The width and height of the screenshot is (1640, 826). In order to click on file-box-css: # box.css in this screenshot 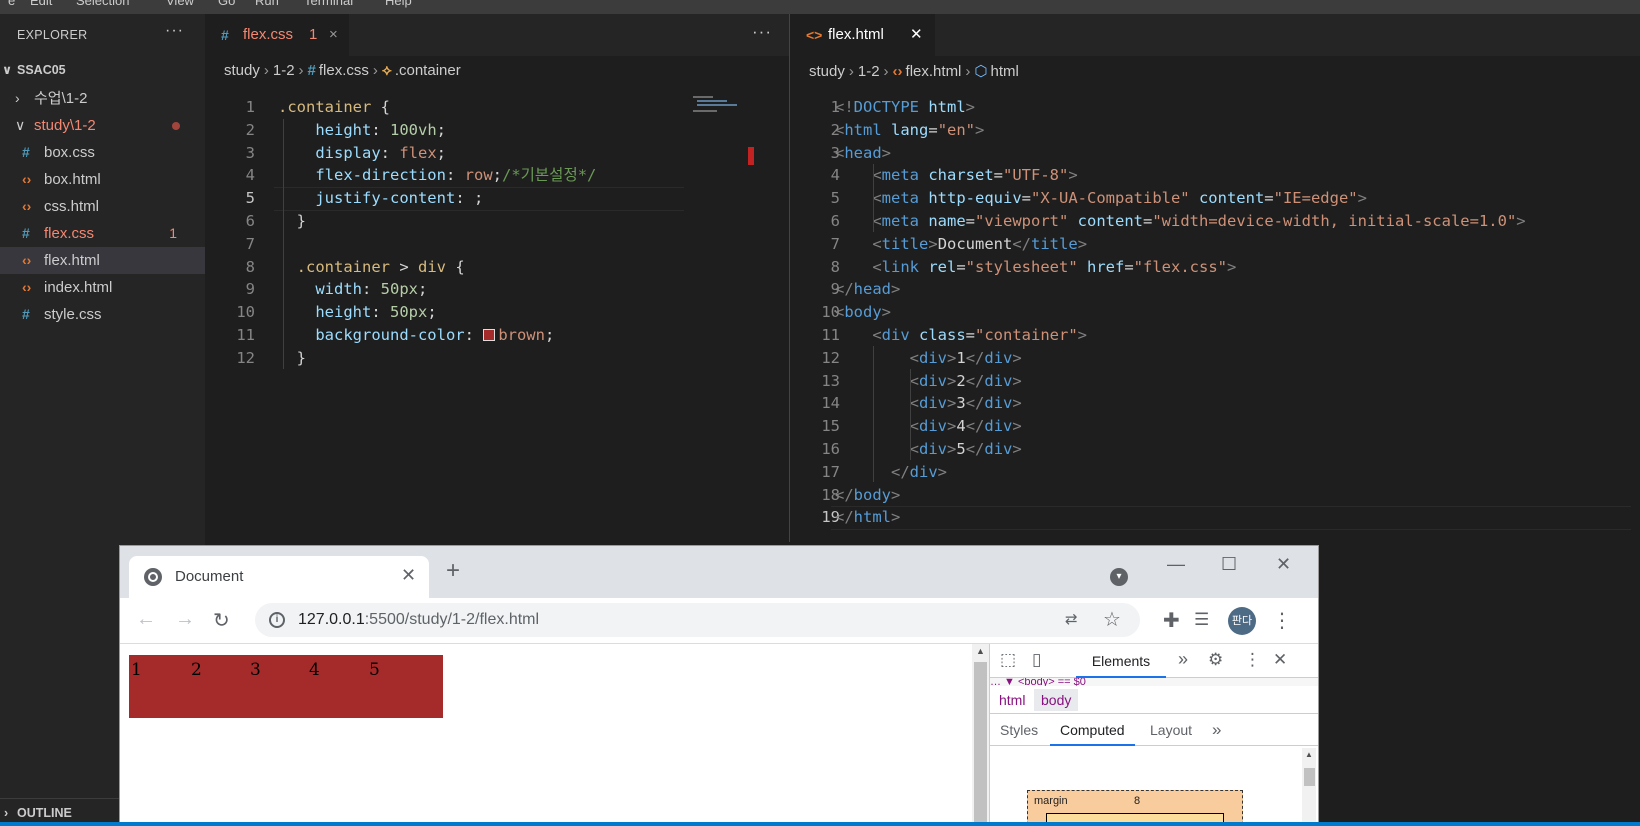, I will do `click(102, 152)`.